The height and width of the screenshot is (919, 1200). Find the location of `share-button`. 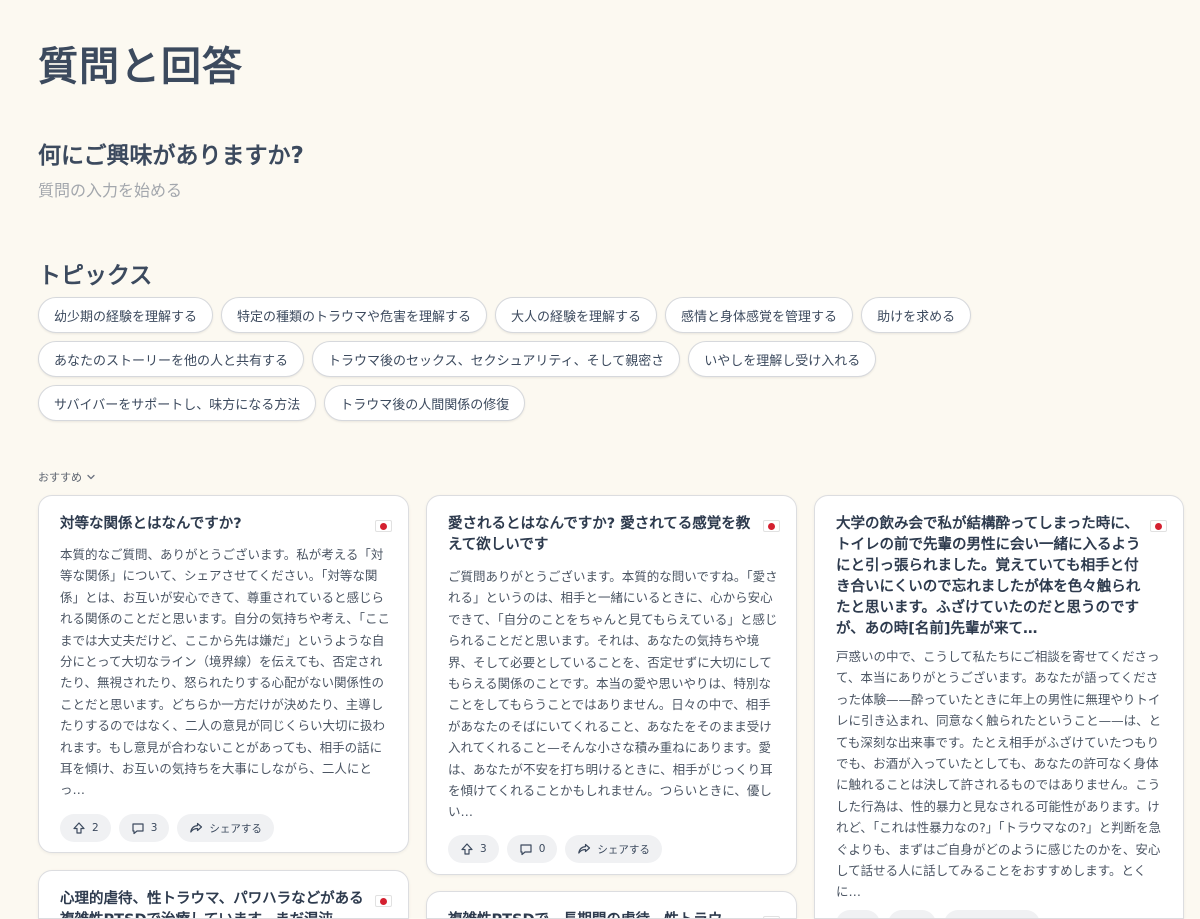

share-button is located at coordinates (992, 914).